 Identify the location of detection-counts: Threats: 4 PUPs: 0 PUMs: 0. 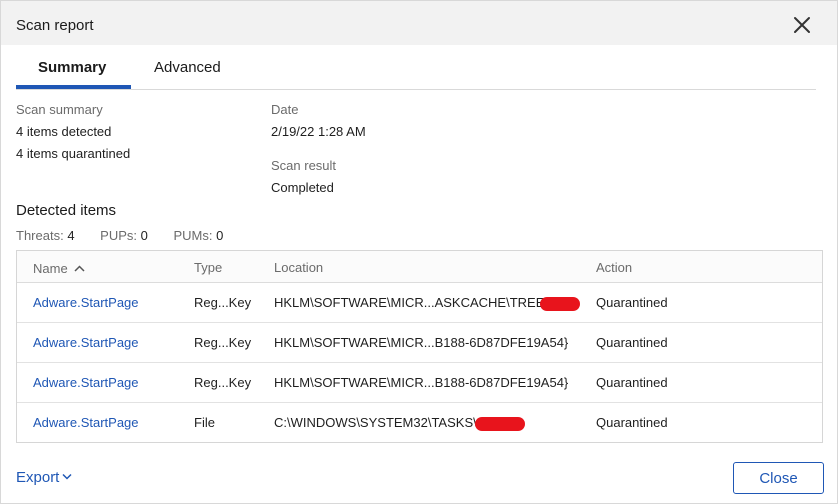
(130, 235).